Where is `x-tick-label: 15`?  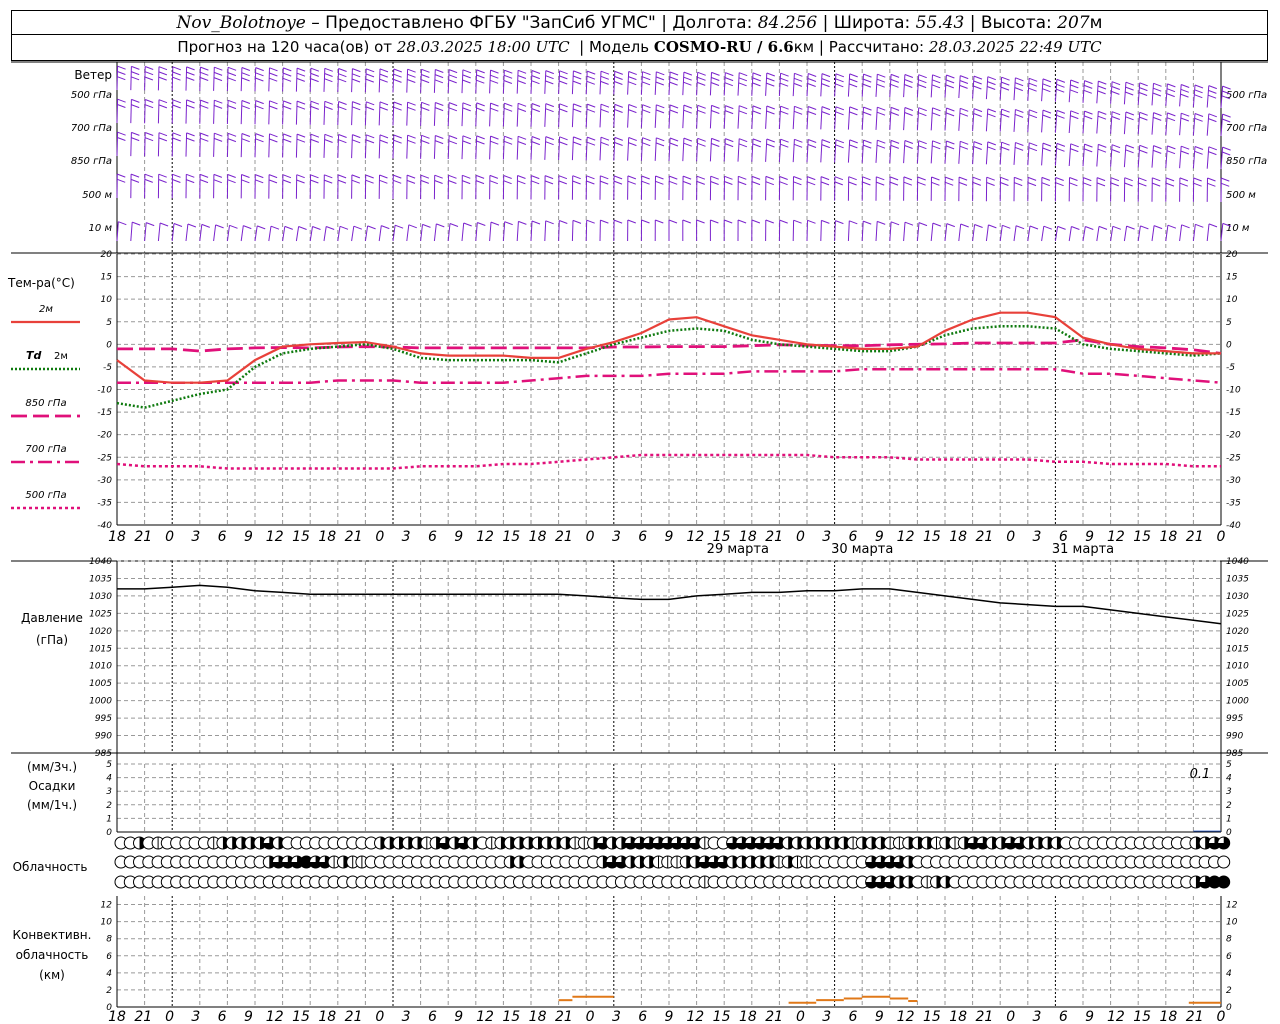
x-tick-label: 15 is located at coordinates (301, 1016).